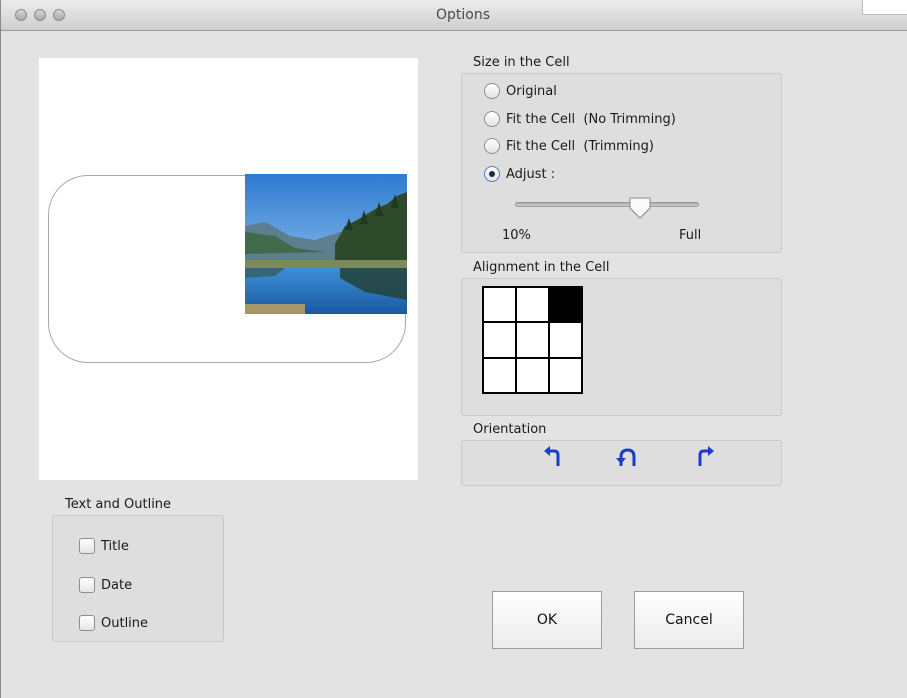  Describe the element at coordinates (499, 375) in the screenshot. I see `align-cell-bottom-left` at that location.